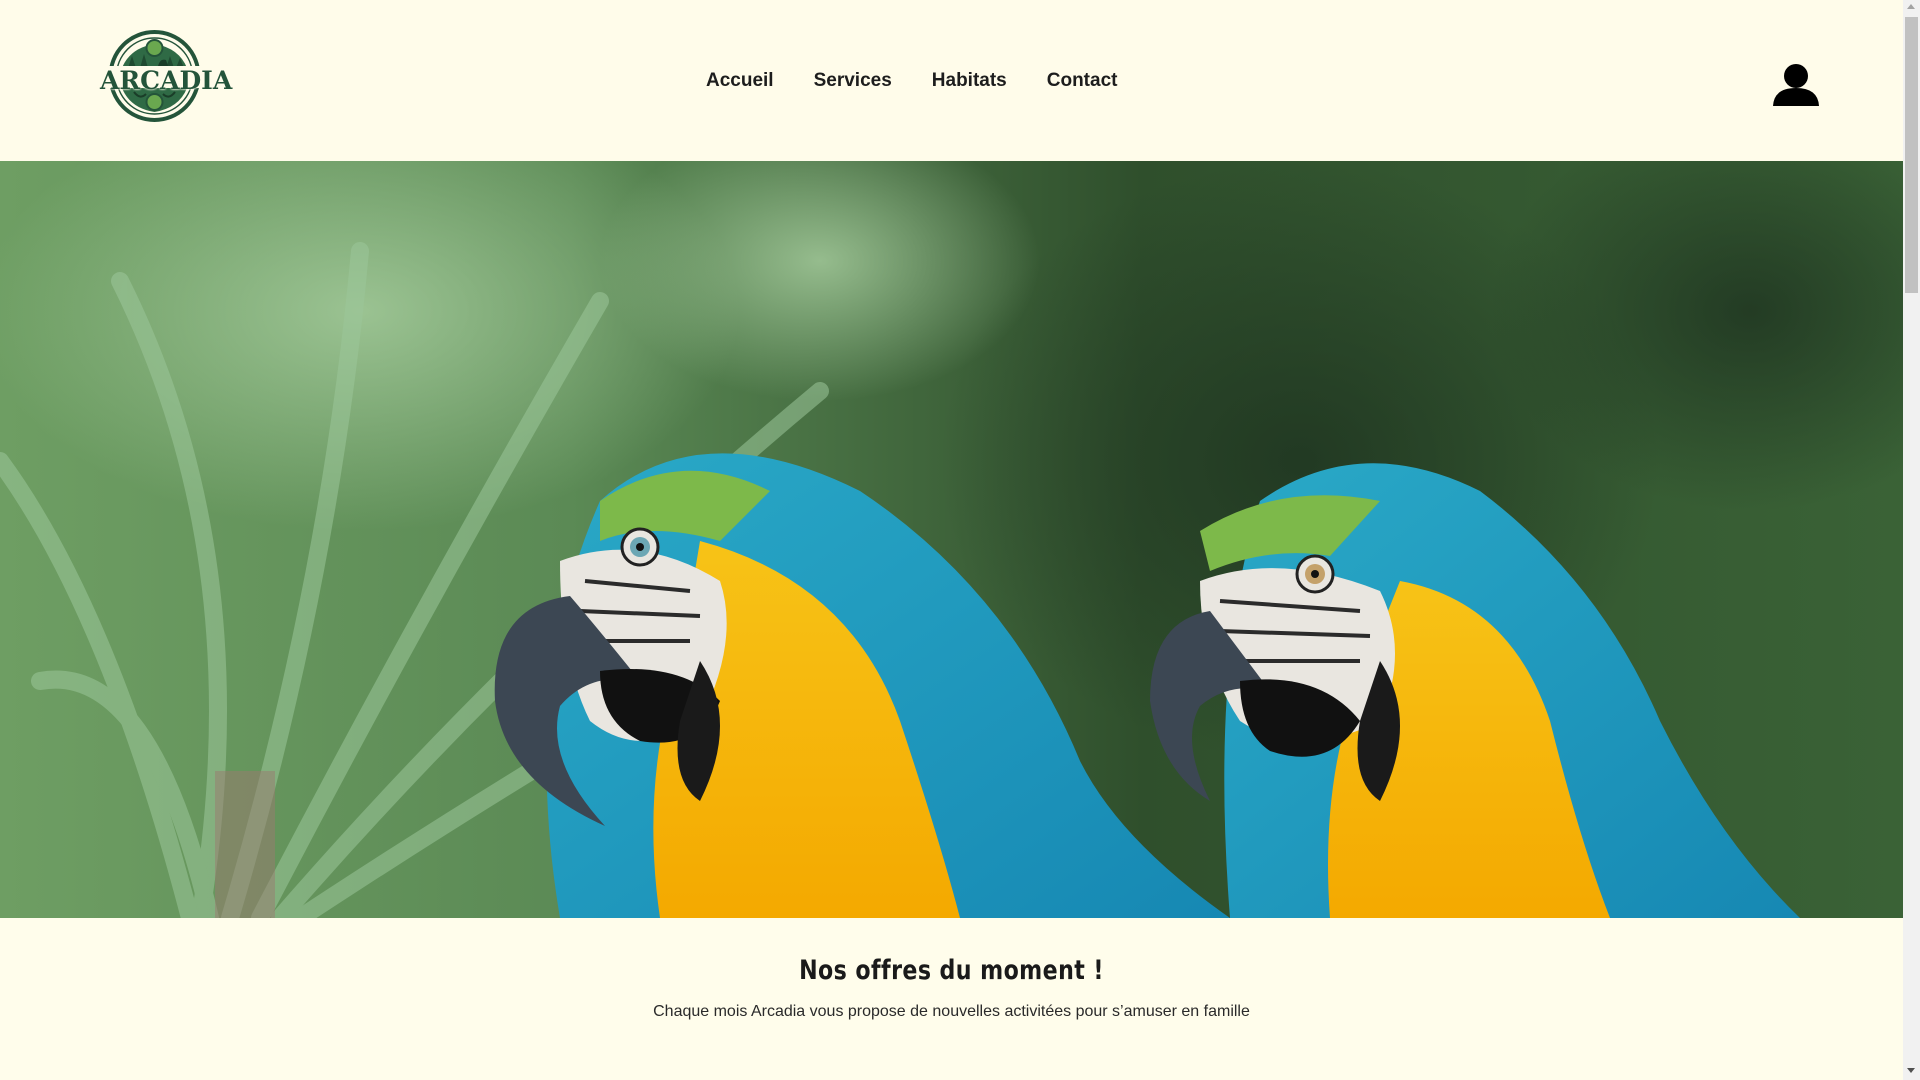  Describe the element at coordinates (1911, 540) in the screenshot. I see `page-scrollbar` at that location.